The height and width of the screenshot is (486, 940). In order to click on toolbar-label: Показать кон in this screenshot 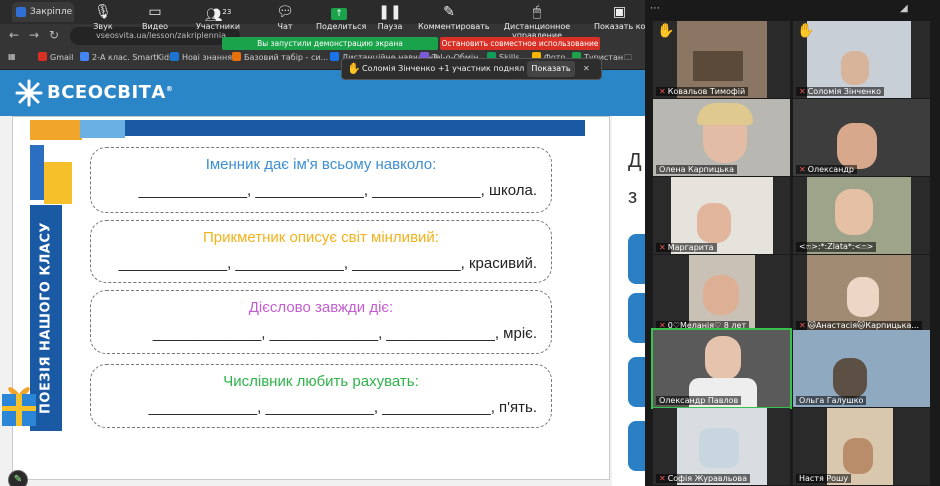, I will do `click(619, 26)`.